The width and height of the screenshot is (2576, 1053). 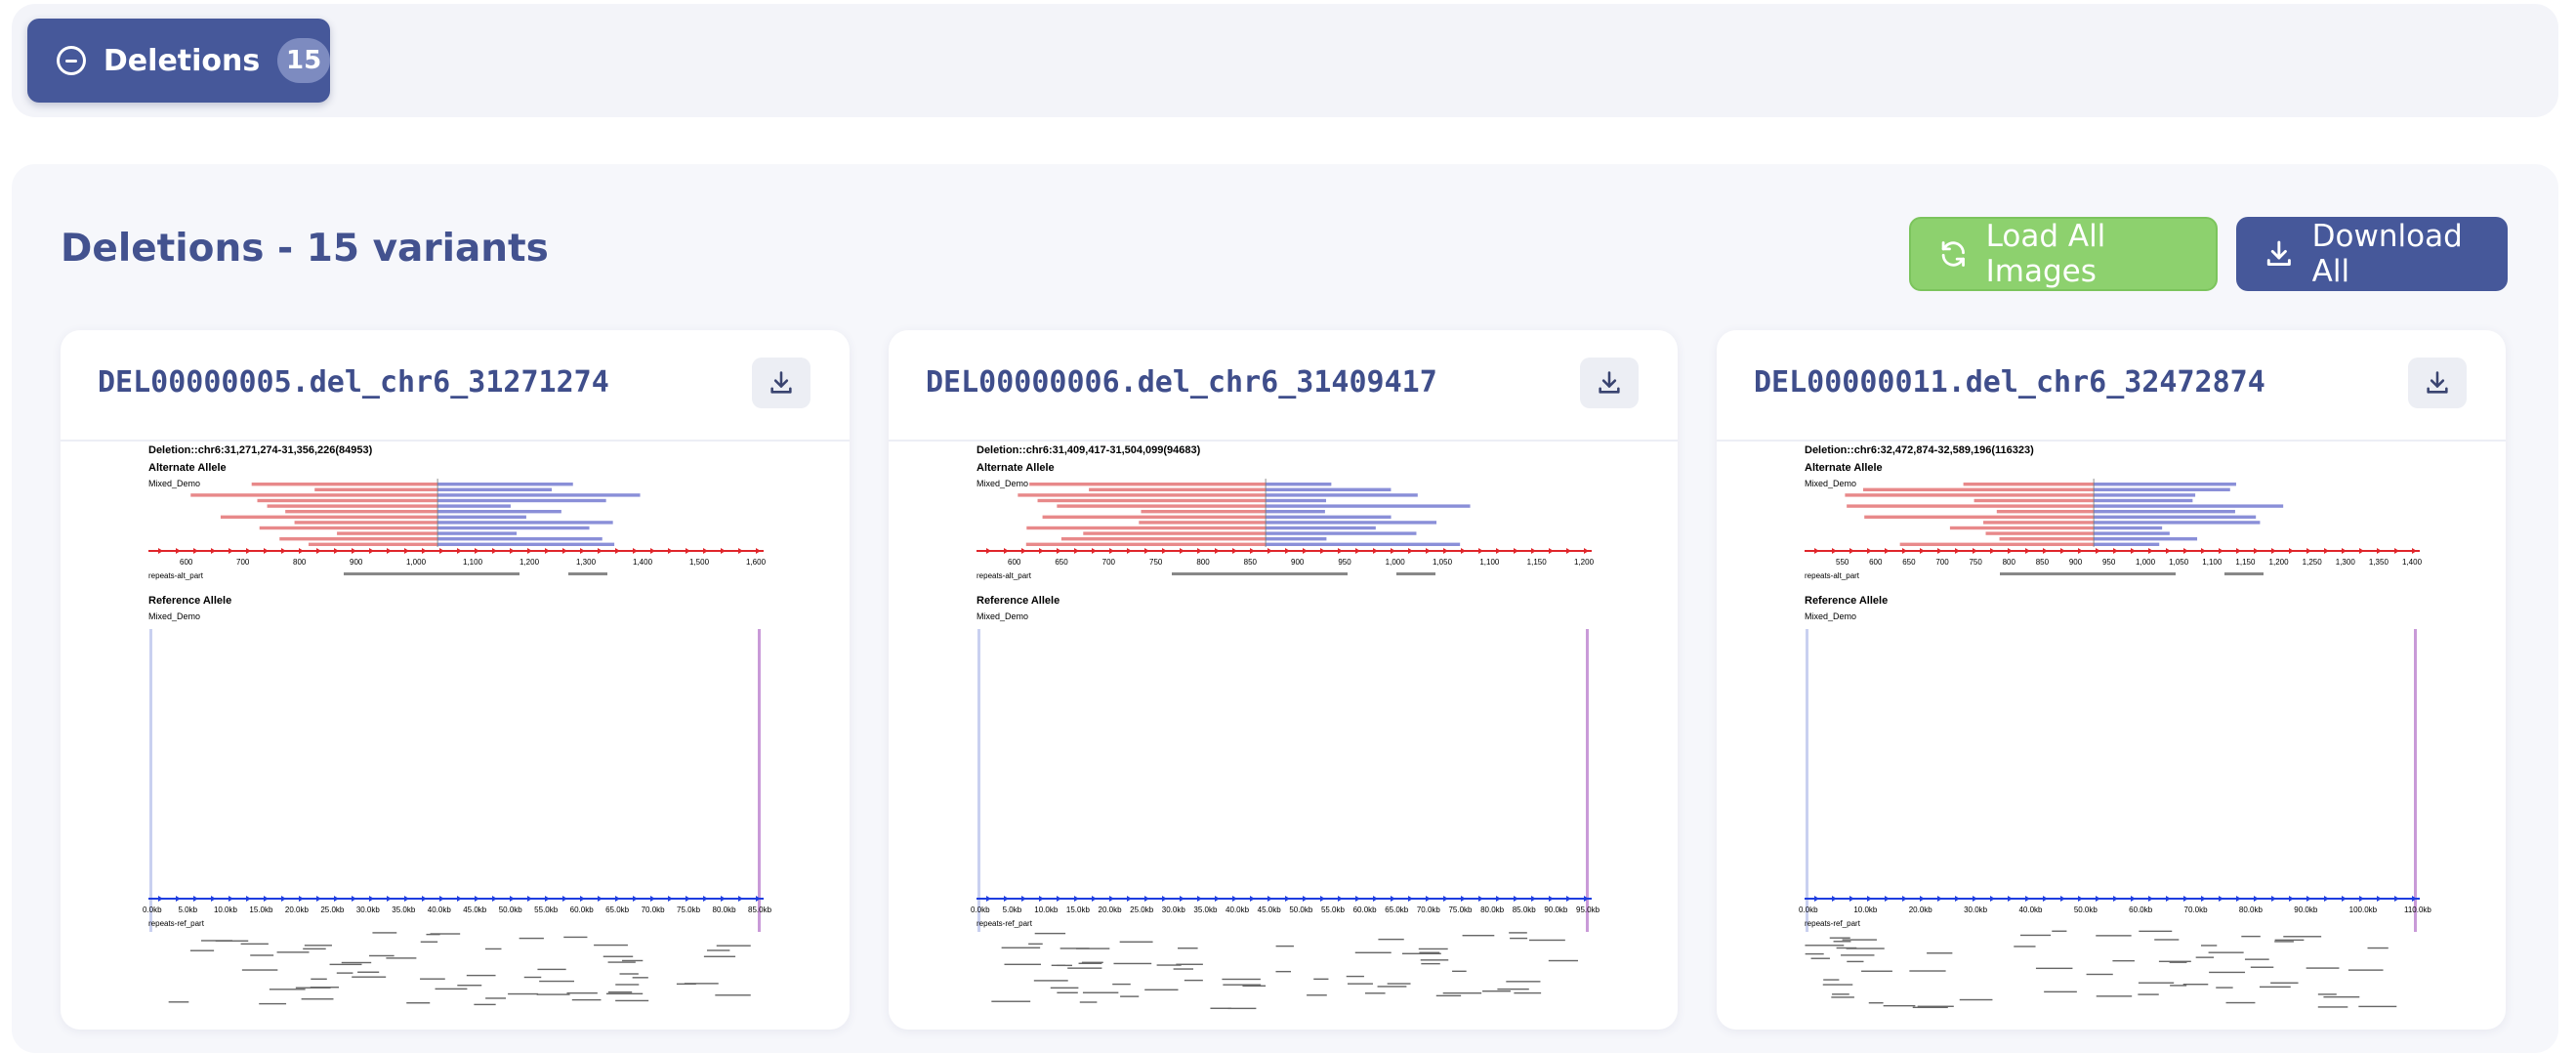 I want to click on refresh-icon, so click(x=1953, y=254).